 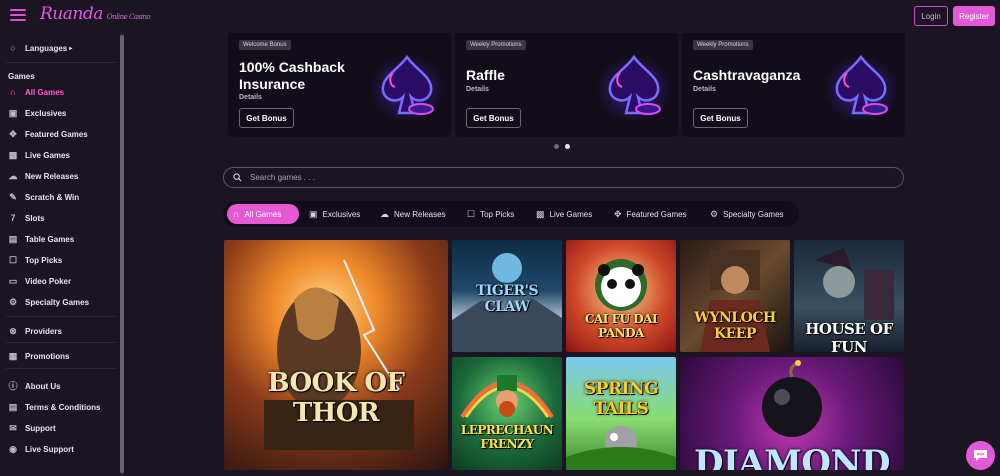 What do you see at coordinates (41, 239) in the screenshot?
I see `sidebar-item-table-games: ▤ Table Games` at bounding box center [41, 239].